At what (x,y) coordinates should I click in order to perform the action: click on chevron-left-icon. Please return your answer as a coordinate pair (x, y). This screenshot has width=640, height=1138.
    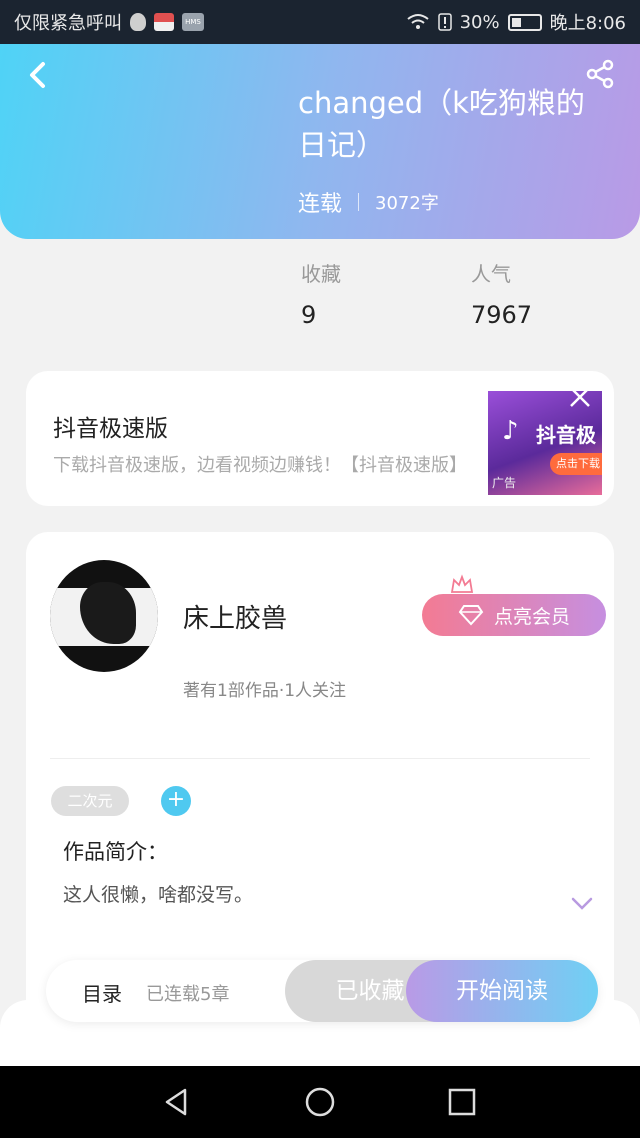
    Looking at the image, I should click on (37, 75).